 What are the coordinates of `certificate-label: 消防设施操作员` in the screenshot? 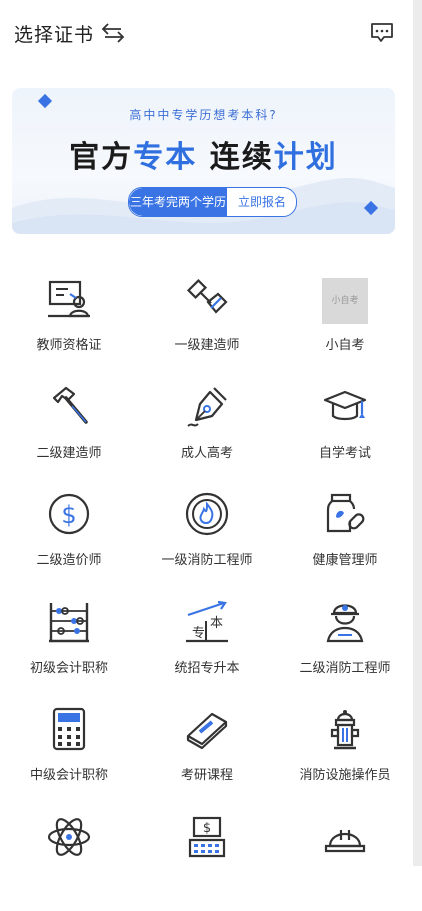 It's located at (345, 775).